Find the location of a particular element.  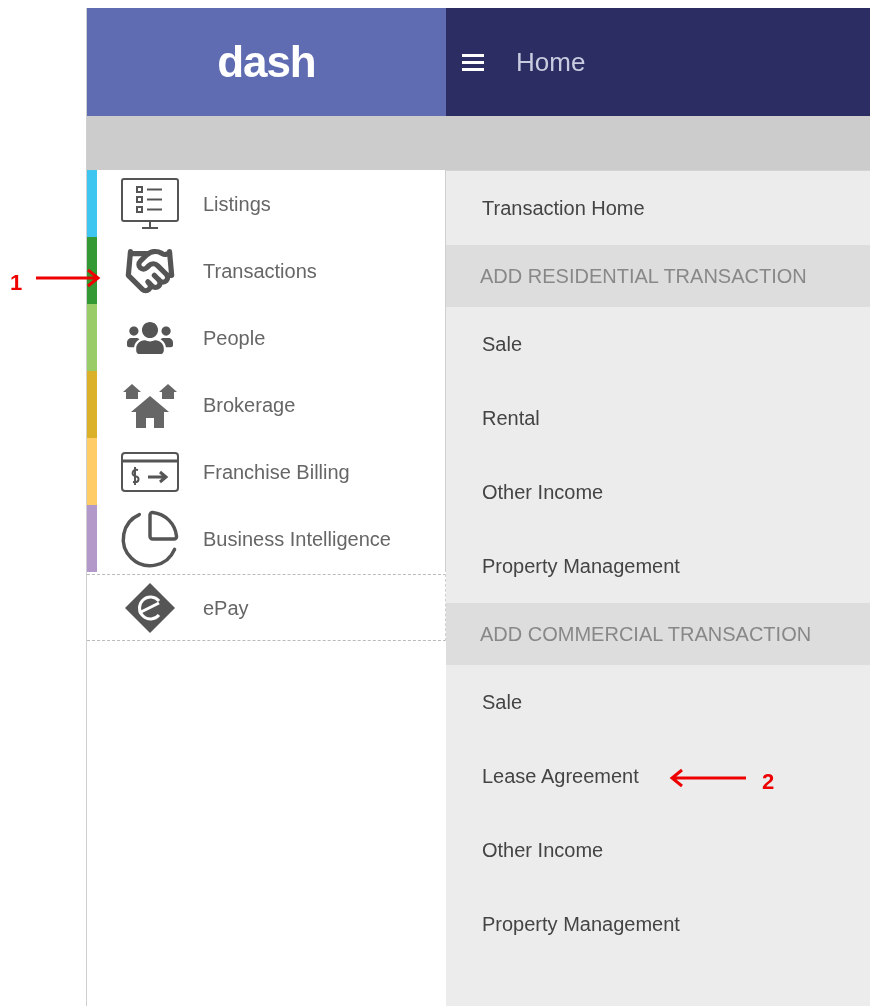

sidebar-item: Transactions is located at coordinates (266, 270).